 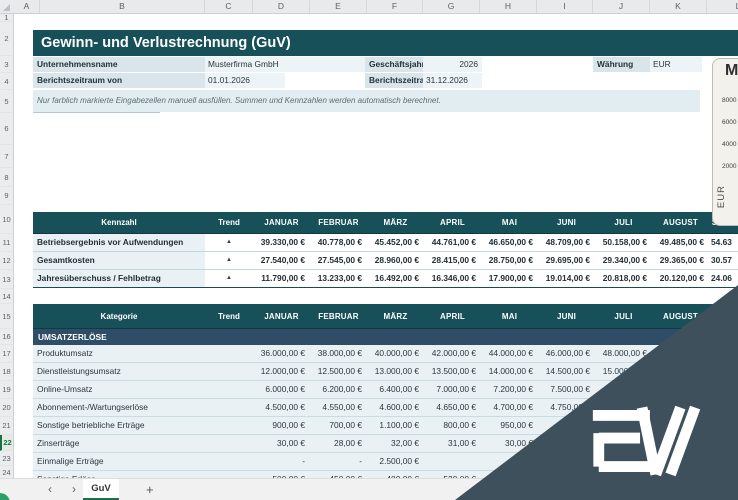 I want to click on column-header-I: I, so click(x=565, y=6).